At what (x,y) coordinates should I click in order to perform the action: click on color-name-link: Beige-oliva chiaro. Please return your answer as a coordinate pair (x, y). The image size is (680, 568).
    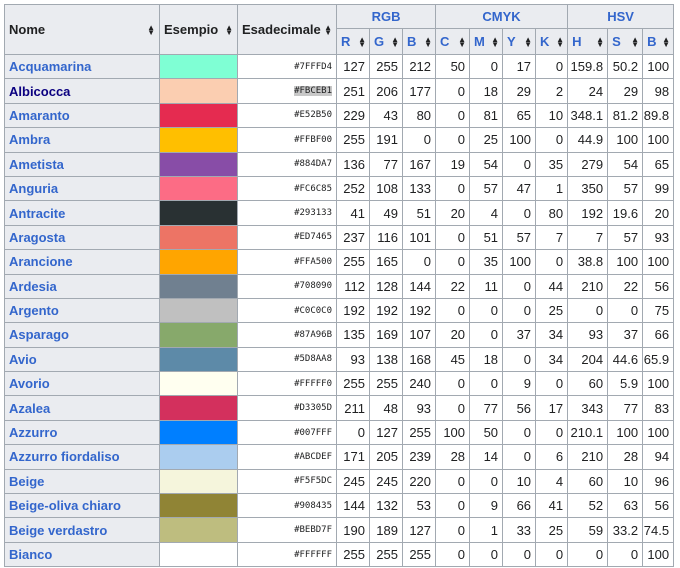
    Looking at the image, I should click on (82, 506).